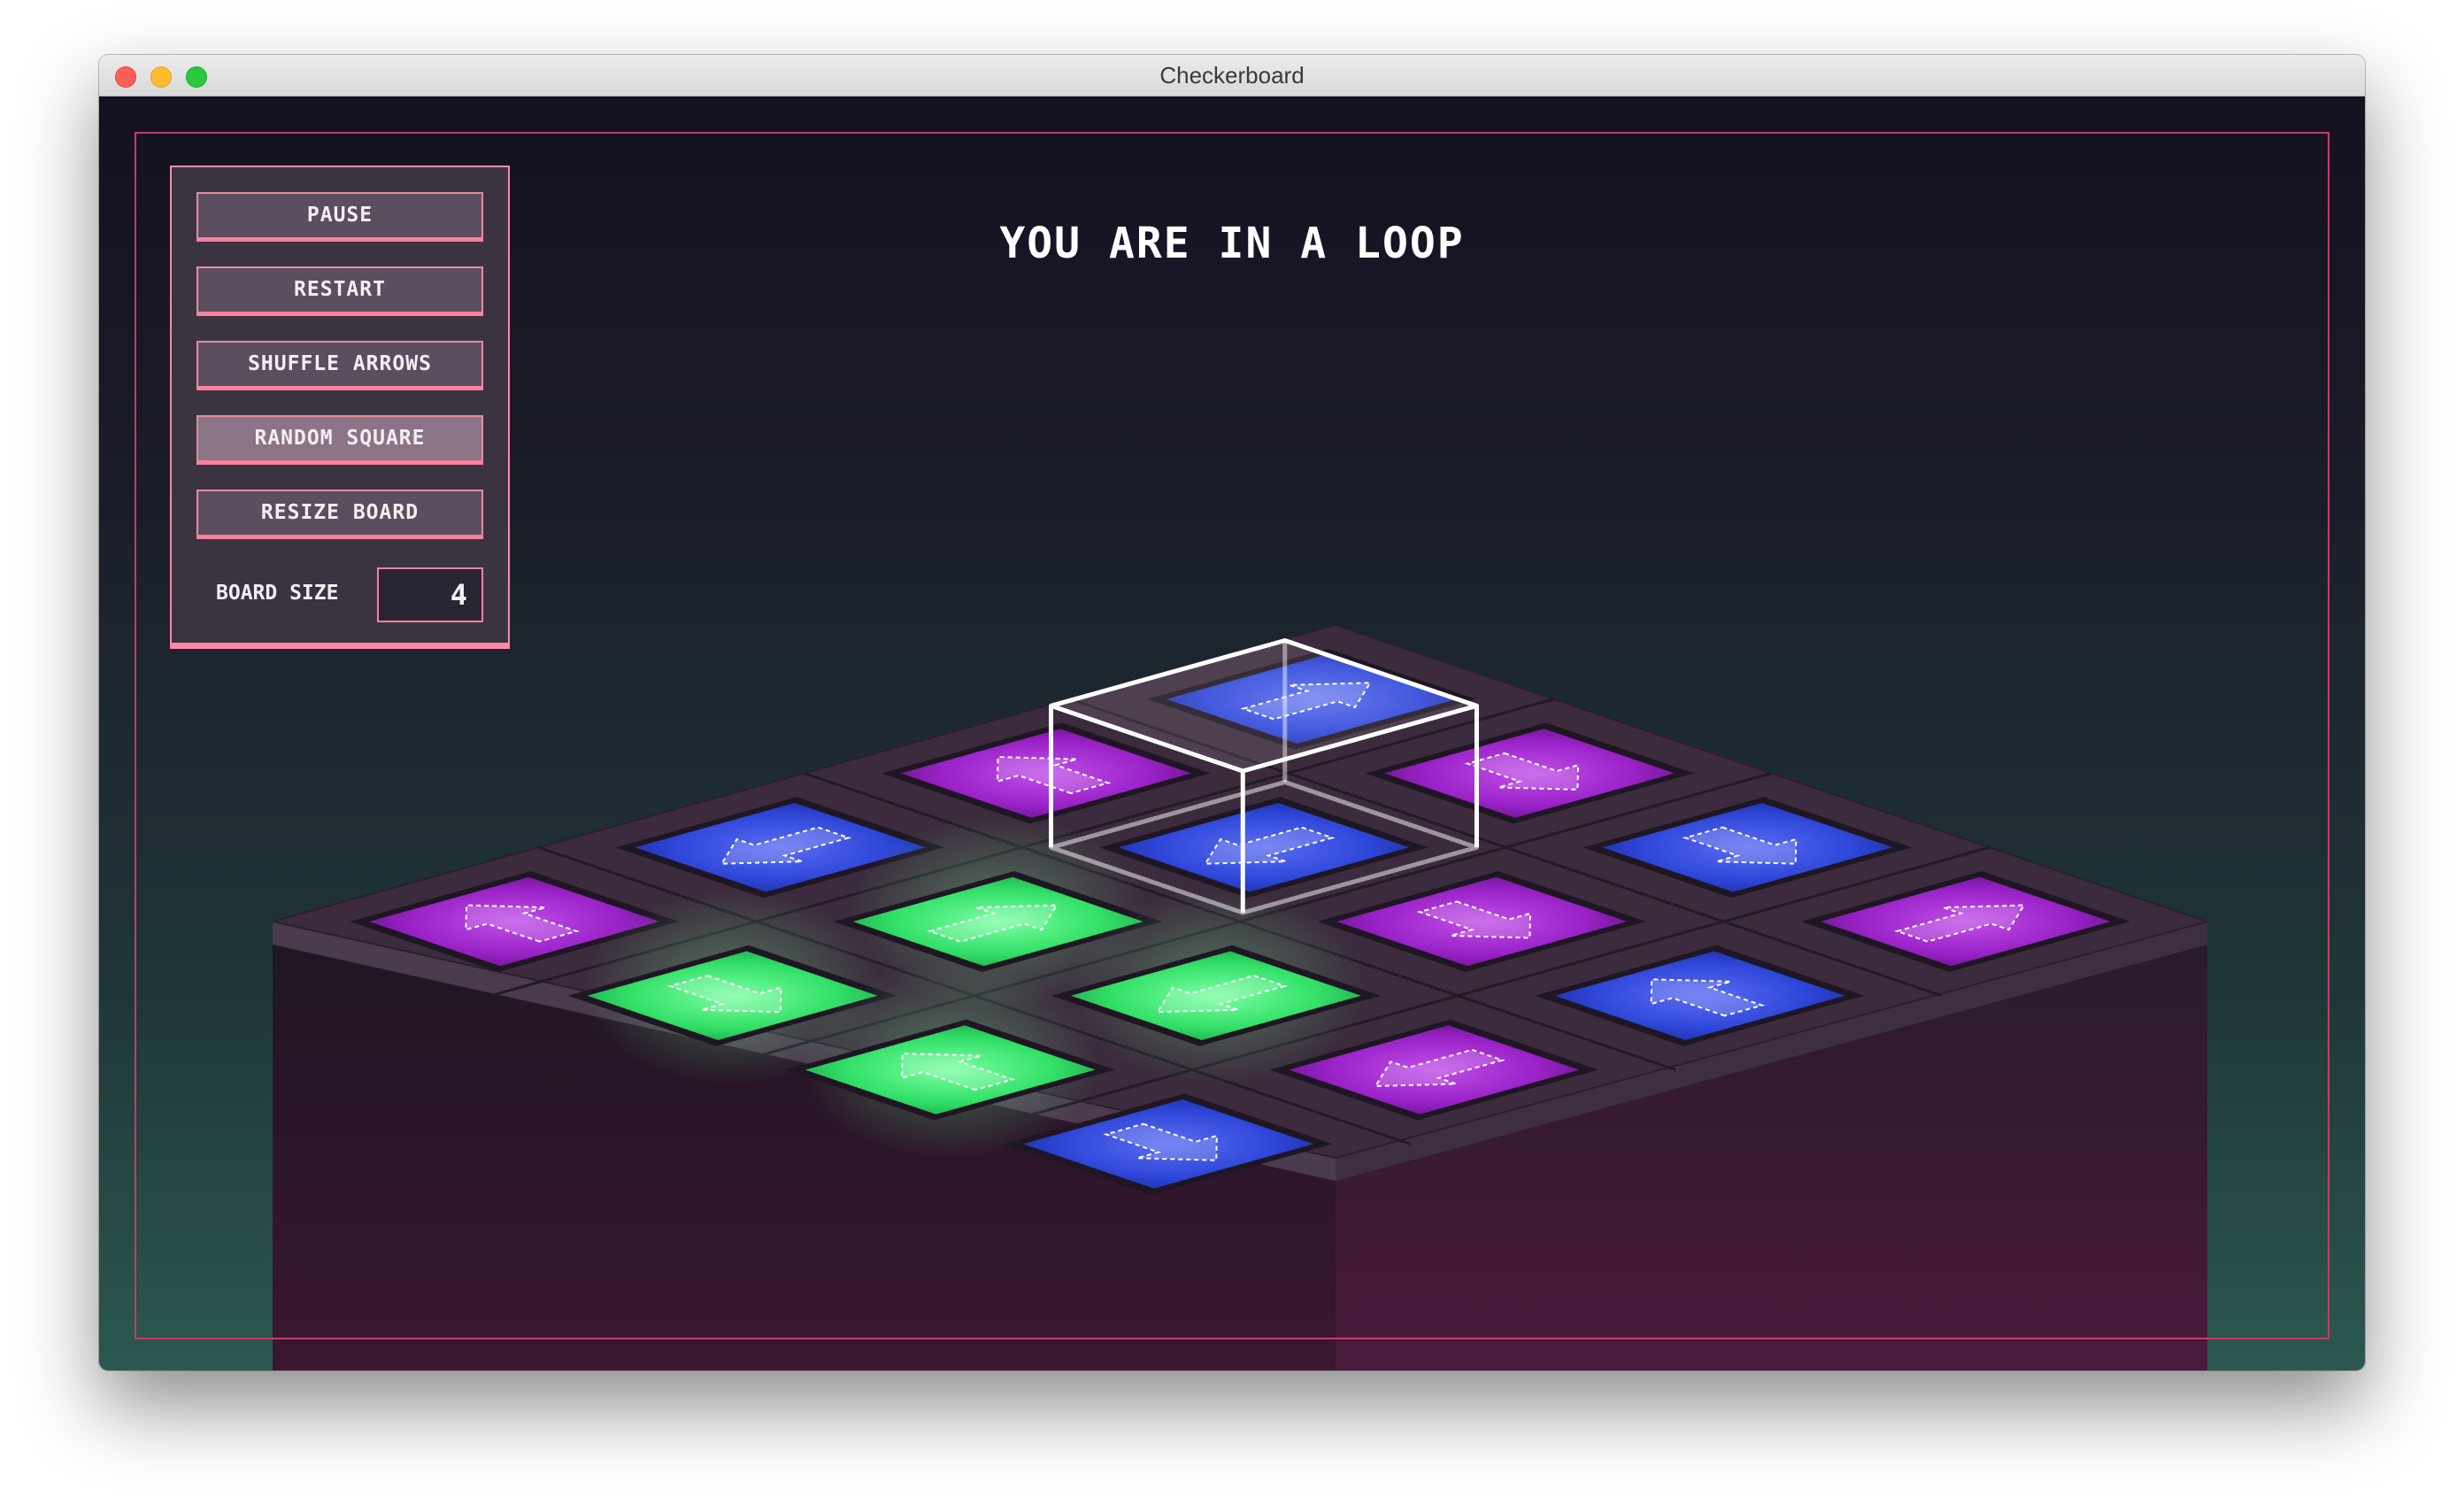 The width and height of the screenshot is (2464, 1512). I want to click on title-bar: Checkerboard, so click(1232, 75).